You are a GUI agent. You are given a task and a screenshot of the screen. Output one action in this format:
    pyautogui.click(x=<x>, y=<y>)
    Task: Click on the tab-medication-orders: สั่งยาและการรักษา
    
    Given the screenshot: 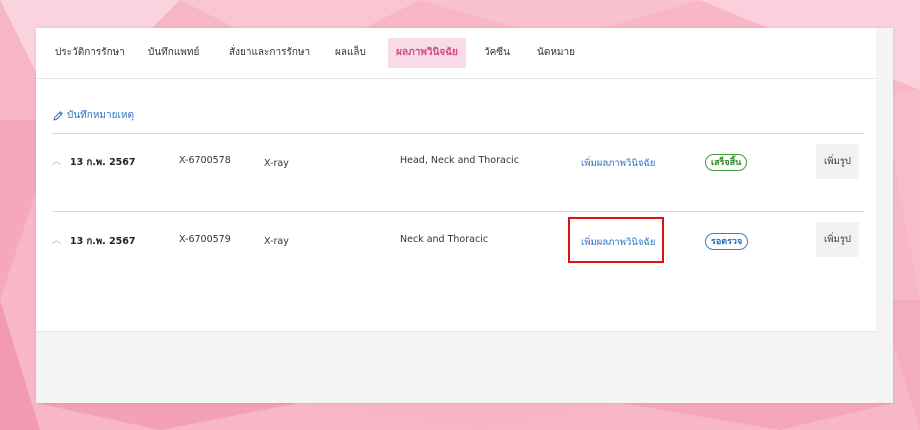 What is the action you would take?
    pyautogui.click(x=269, y=53)
    